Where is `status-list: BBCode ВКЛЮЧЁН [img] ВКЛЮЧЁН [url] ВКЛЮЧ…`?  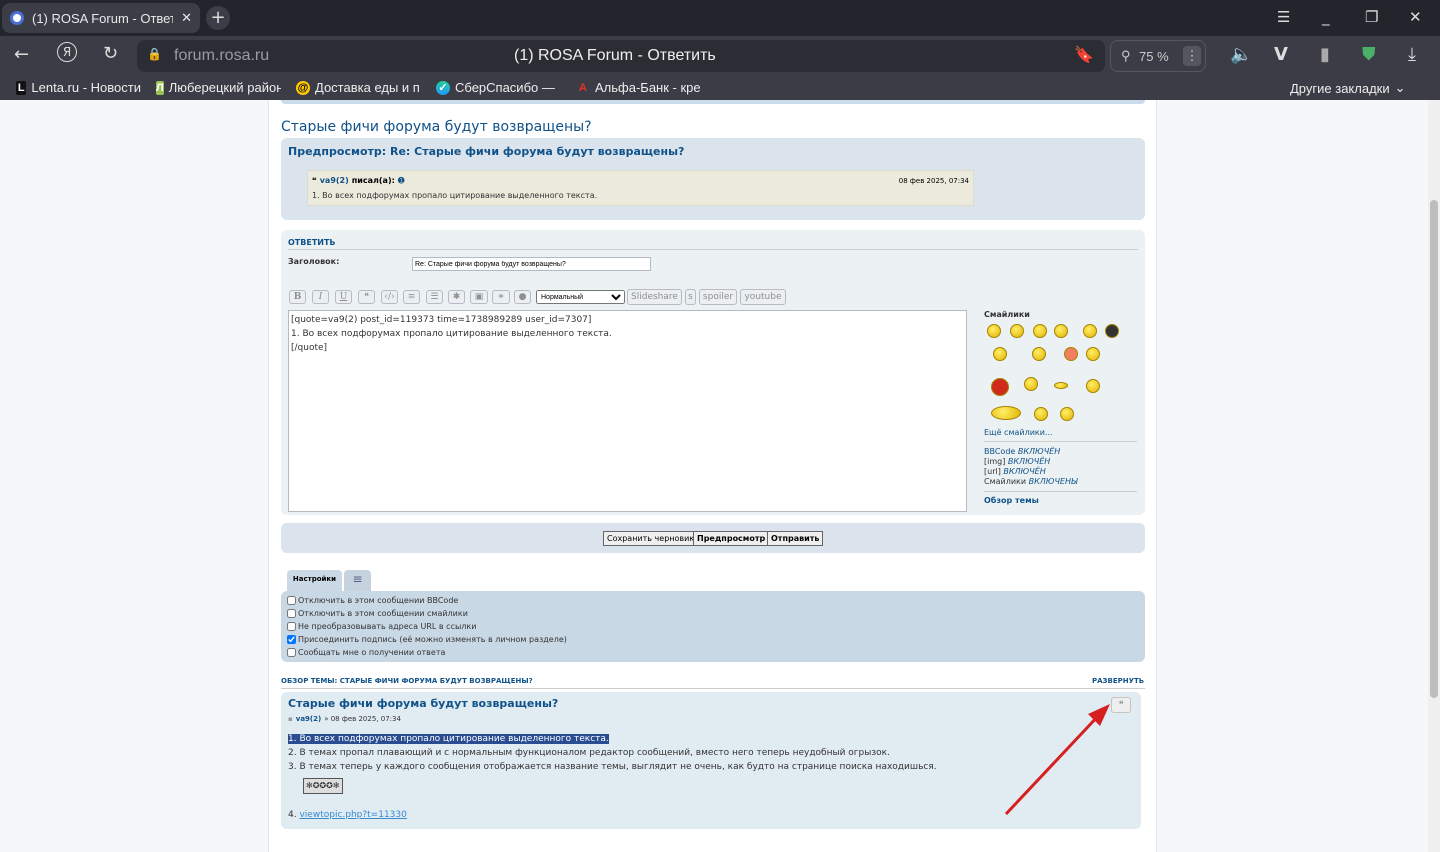
status-list: BBCode ВКЛЮЧЁН [img] ВКЛЮЧЁН [url] ВКЛЮЧ… is located at coordinates (1031, 467).